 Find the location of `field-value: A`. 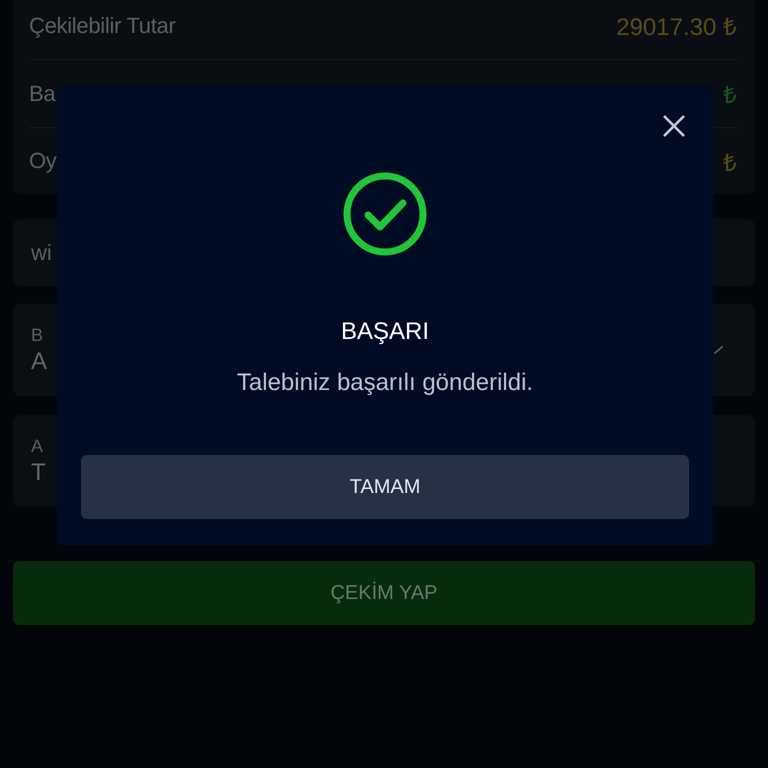

field-value: A is located at coordinates (39, 362).